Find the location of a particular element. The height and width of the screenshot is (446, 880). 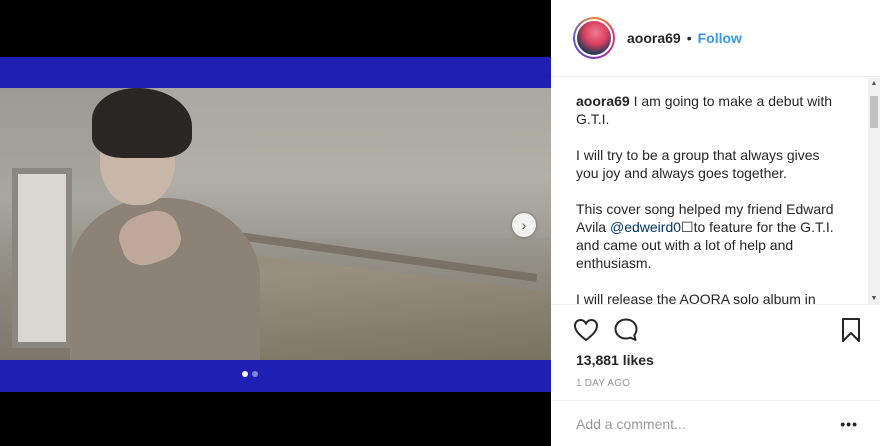

caption-username: aoora69 is located at coordinates (603, 101).